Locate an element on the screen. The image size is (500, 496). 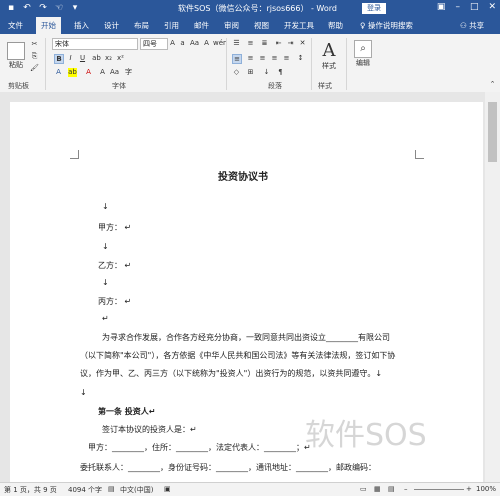
copy-icon: ⎘ is located at coordinates (34, 56).